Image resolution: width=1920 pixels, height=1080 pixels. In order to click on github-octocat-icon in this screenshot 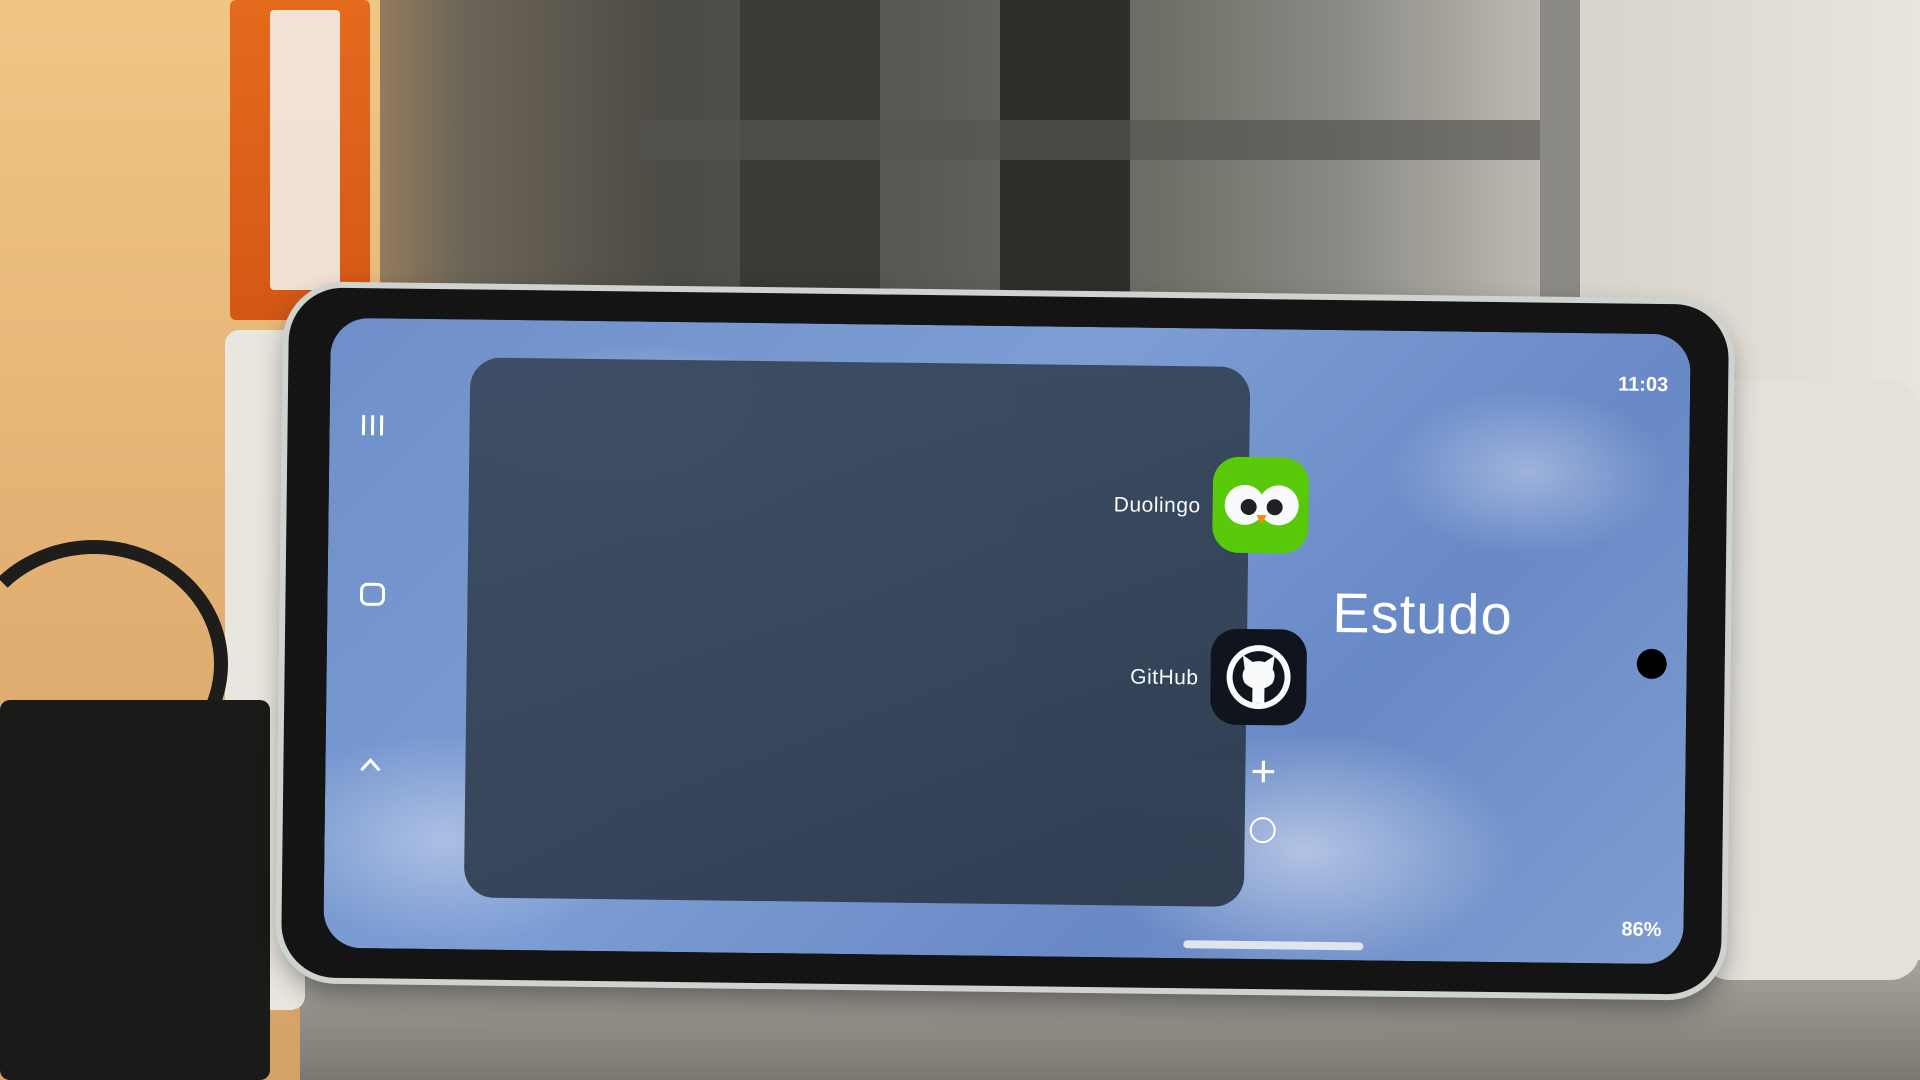, I will do `click(1258, 677)`.